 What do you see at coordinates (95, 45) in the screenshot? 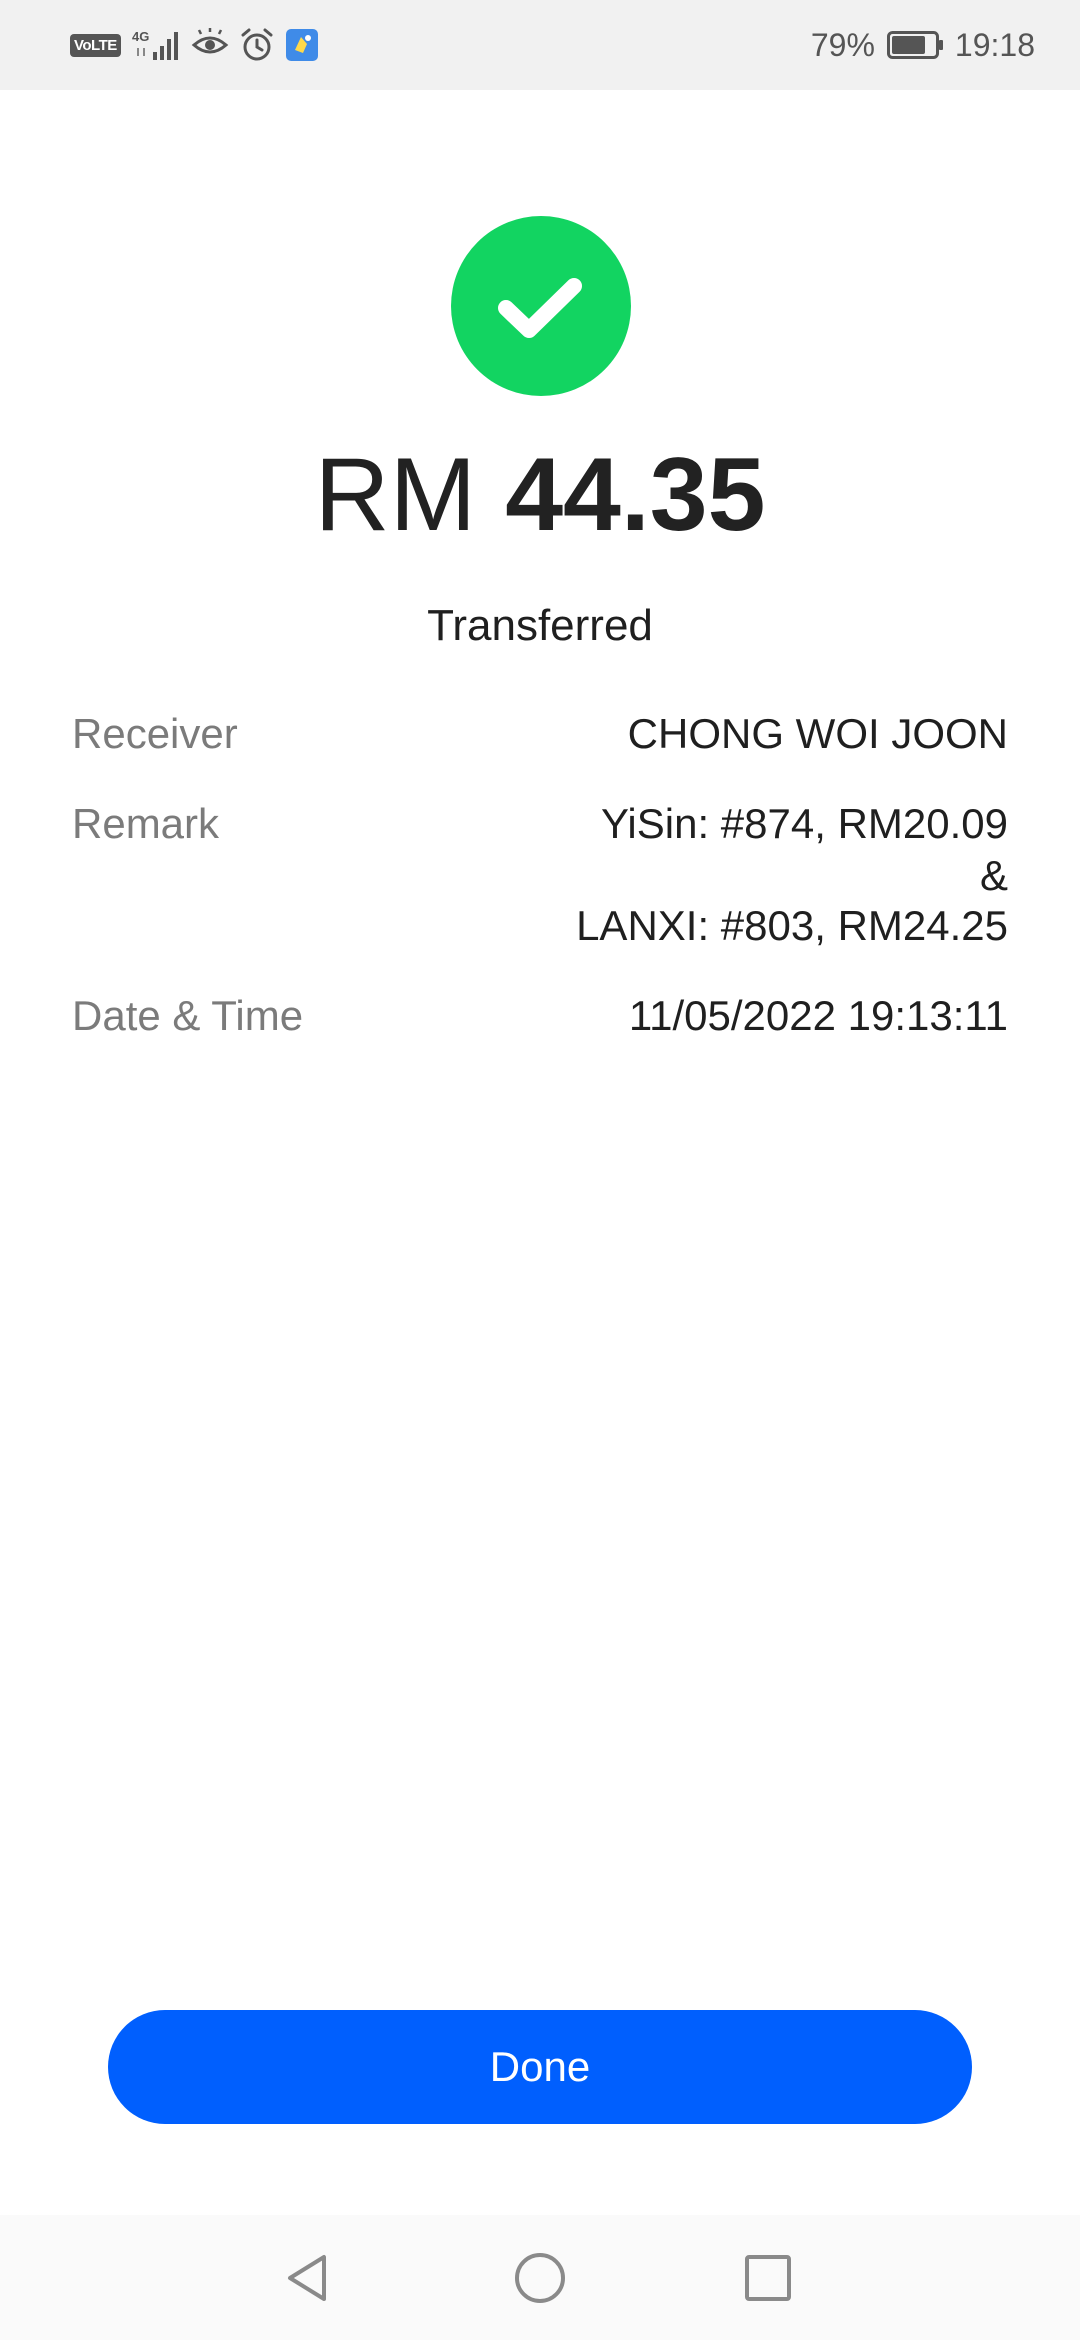
I see `volte-icon: VoLTE` at bounding box center [95, 45].